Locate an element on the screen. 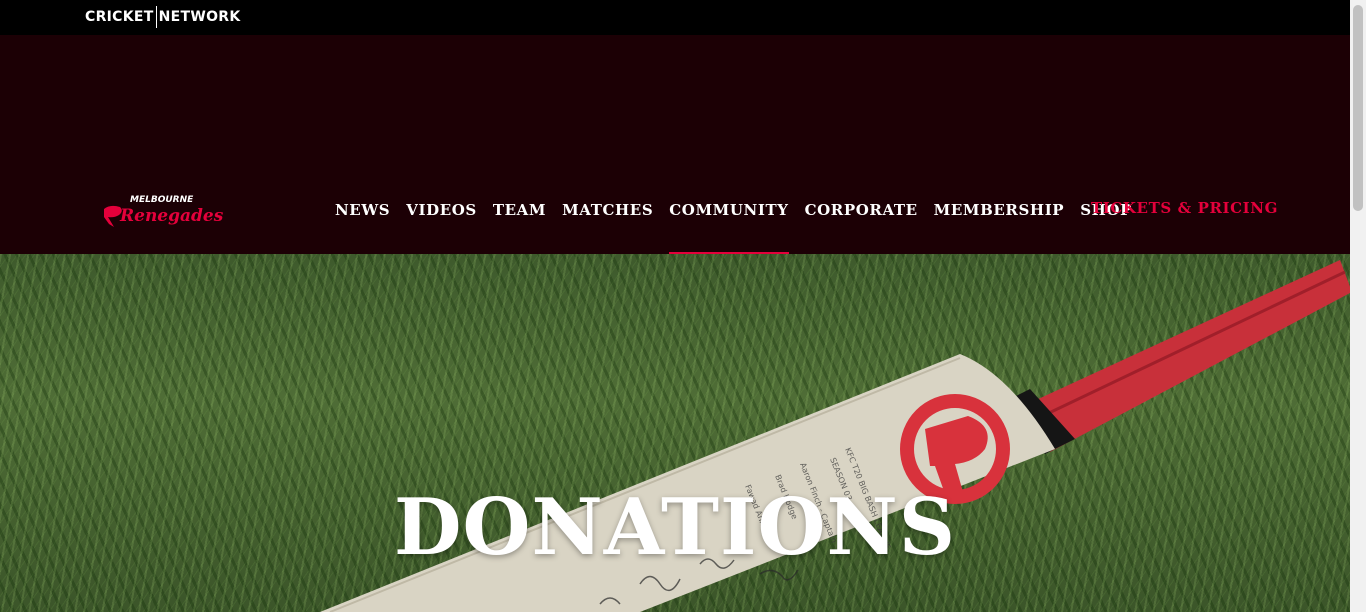  logo-main-text: Renegades is located at coordinates (171, 216).